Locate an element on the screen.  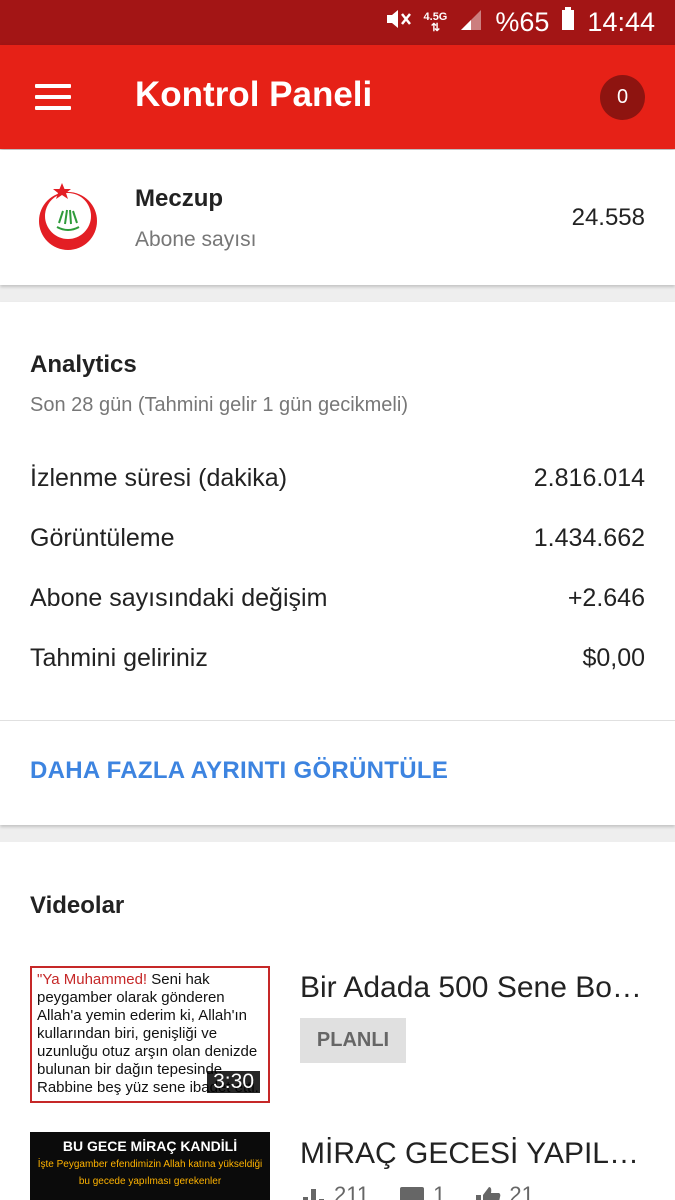
comments-count: 1 is located at coordinates (439, 1191).